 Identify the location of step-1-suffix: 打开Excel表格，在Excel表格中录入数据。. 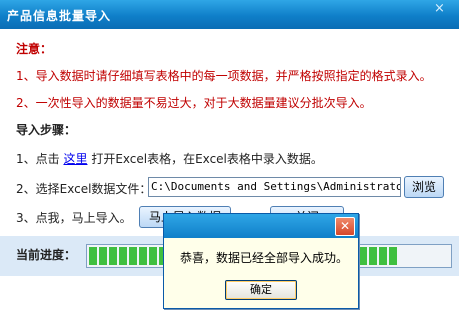
(207, 159).